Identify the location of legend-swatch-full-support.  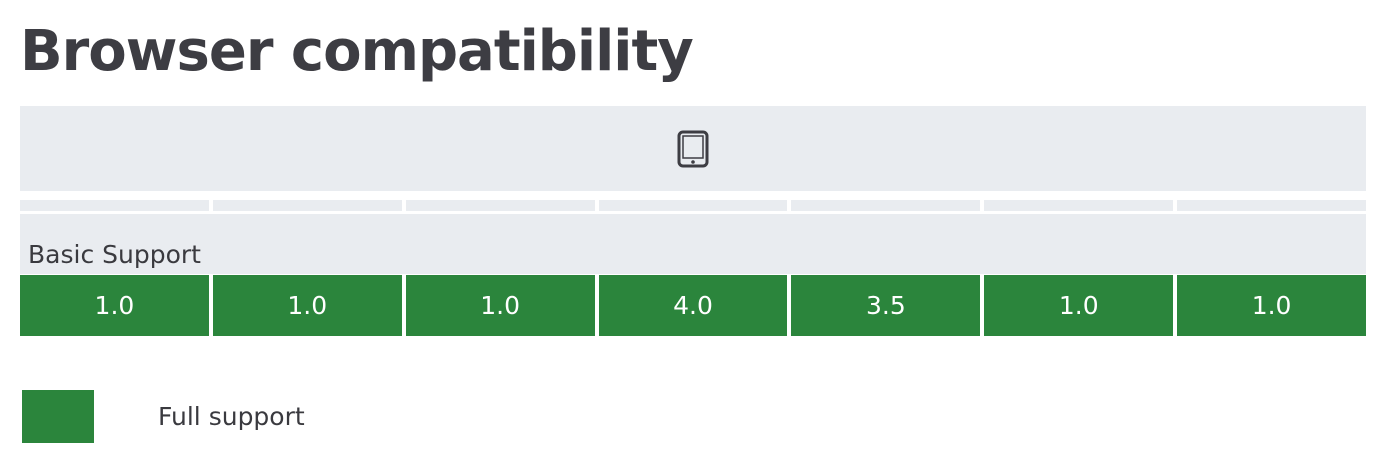
(58, 416).